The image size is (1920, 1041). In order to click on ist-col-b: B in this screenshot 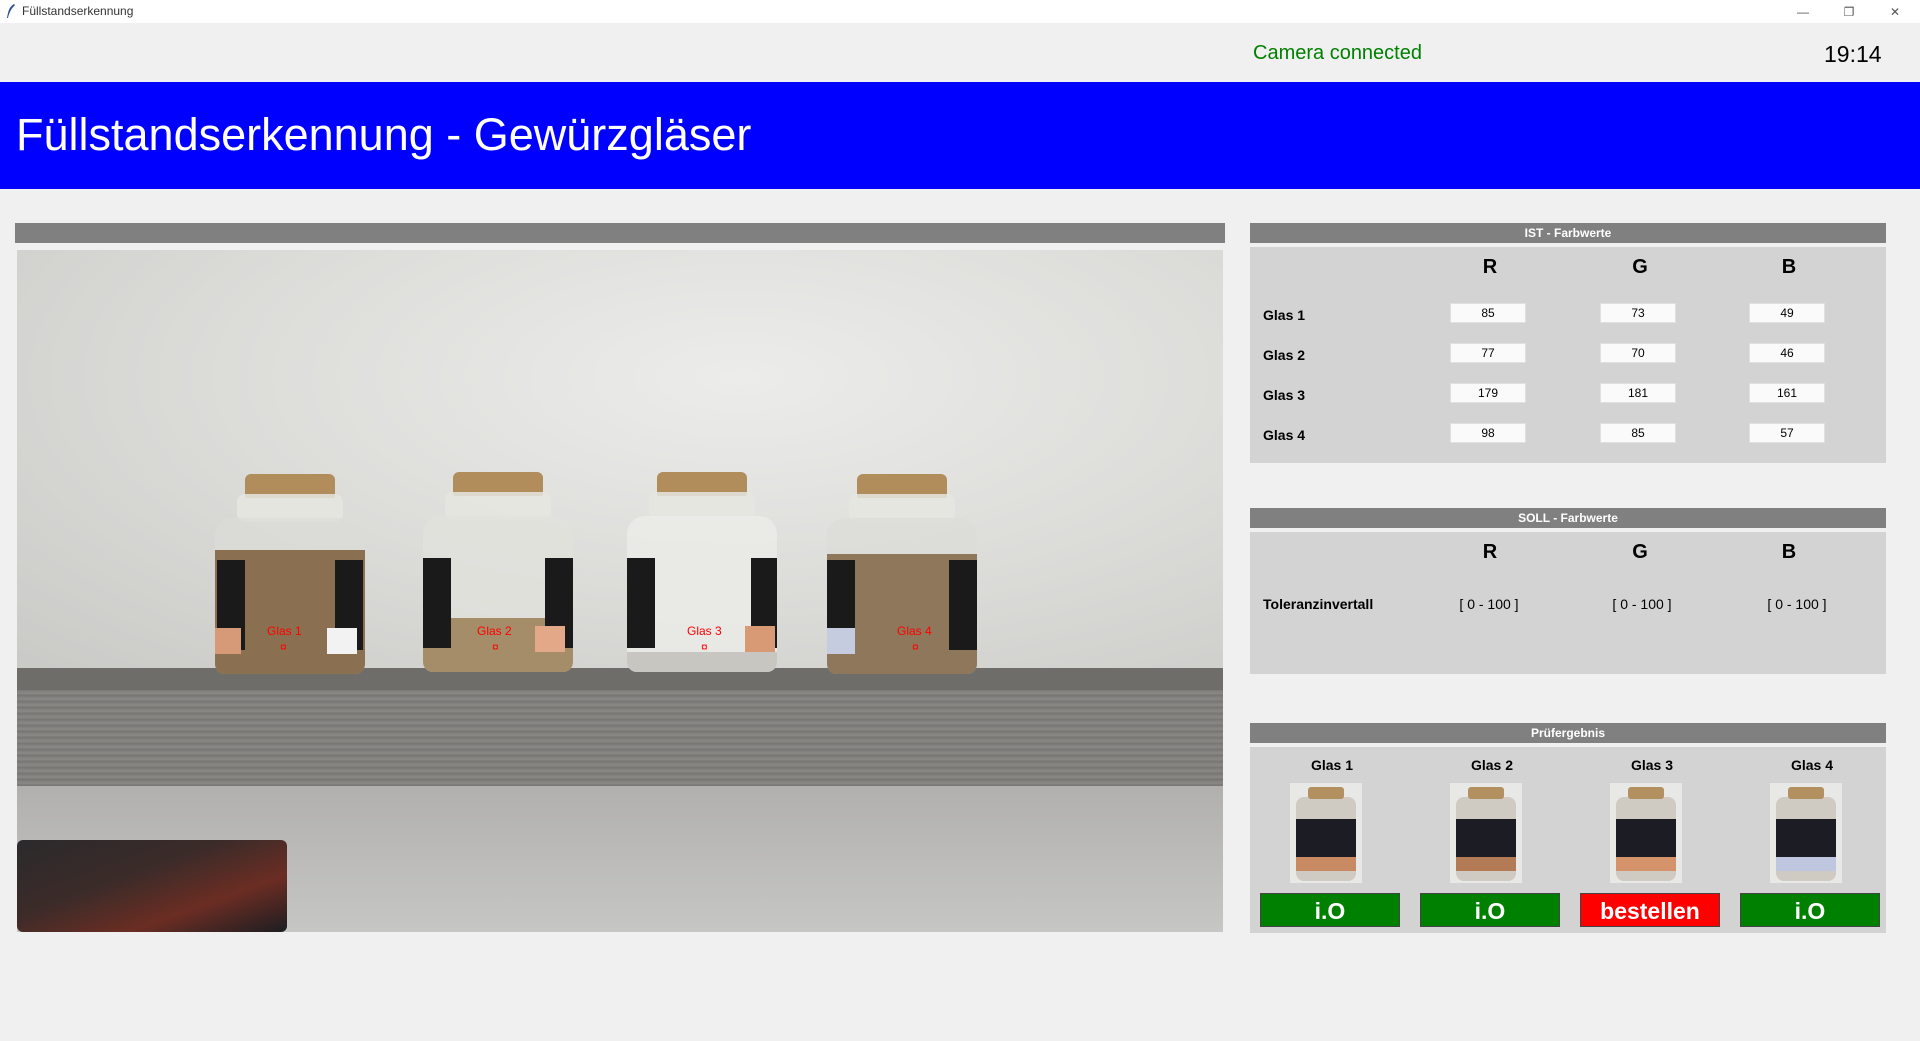, I will do `click(1789, 267)`.